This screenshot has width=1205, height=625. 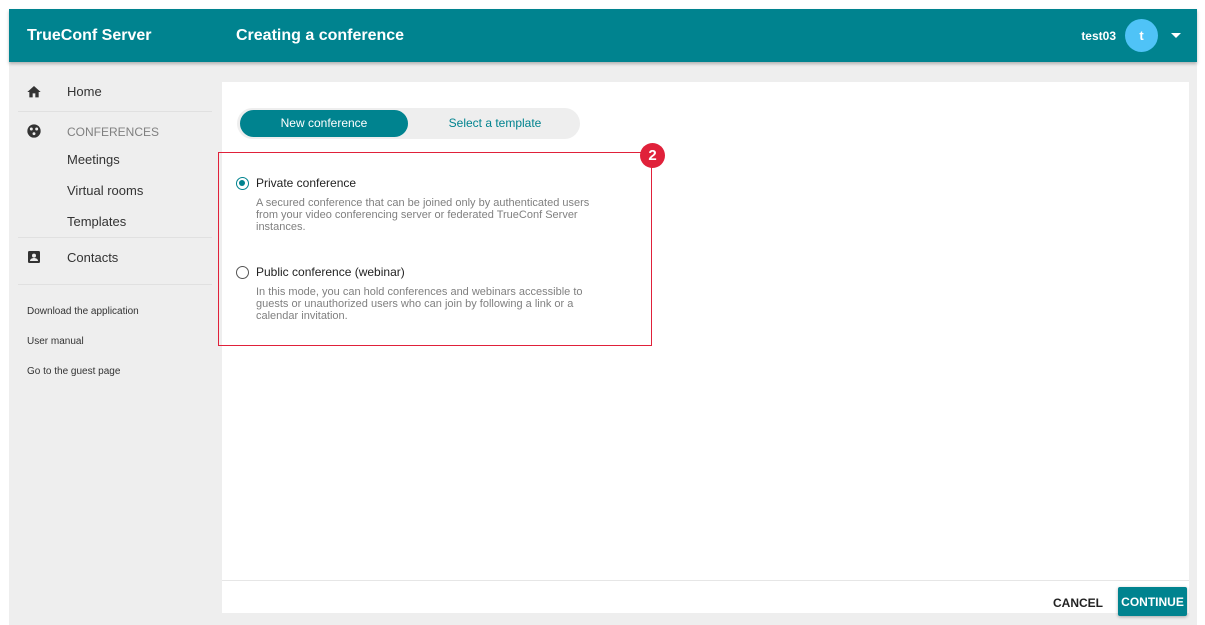 I want to click on user-manual-link: User manual, so click(x=55, y=341).